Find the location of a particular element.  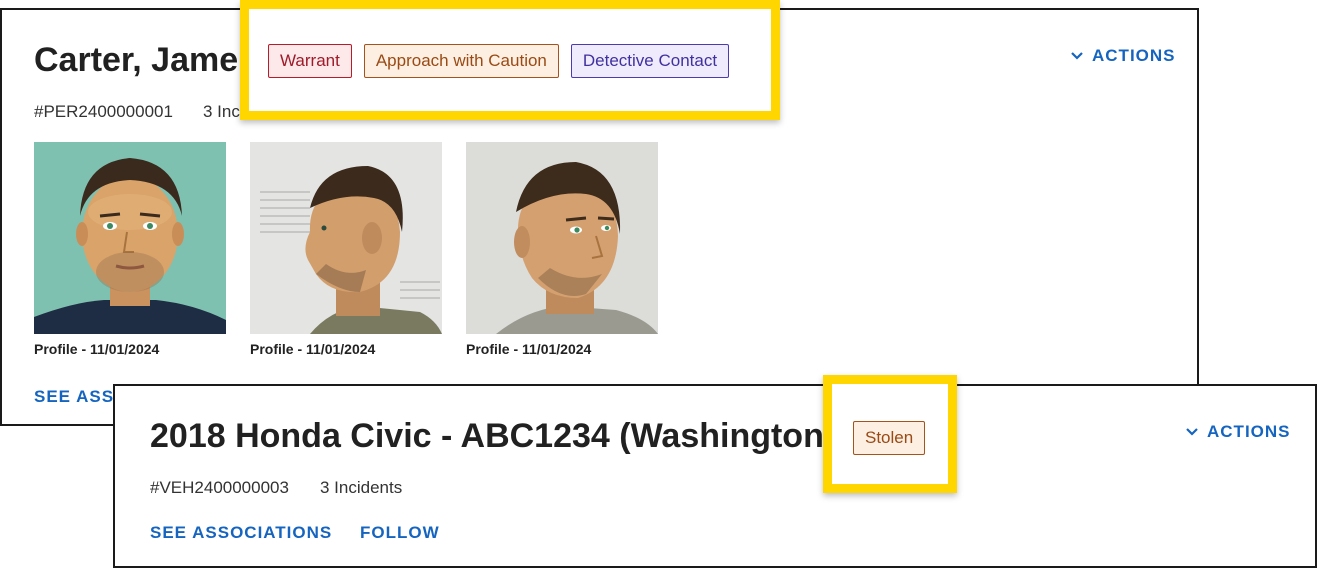

person-incidents: 3 Inci is located at coordinates (223, 111).